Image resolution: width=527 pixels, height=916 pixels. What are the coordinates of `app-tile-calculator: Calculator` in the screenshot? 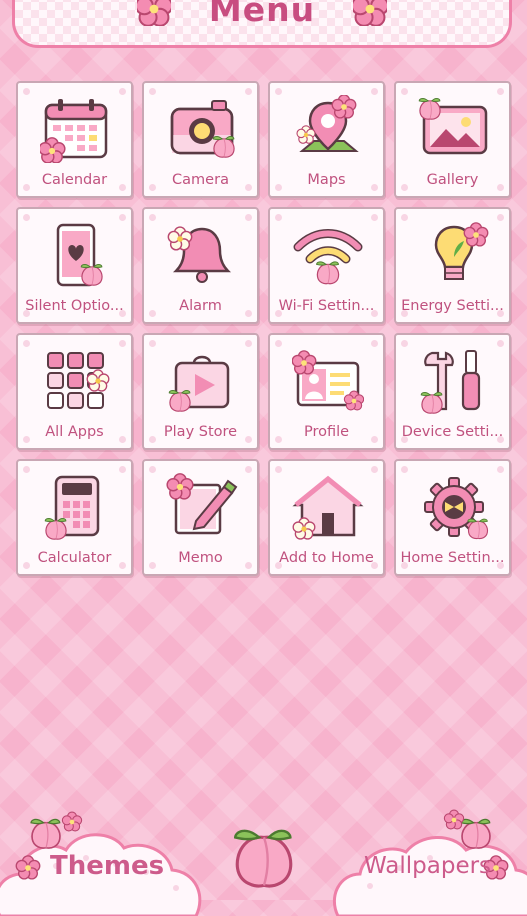 It's located at (74, 517).